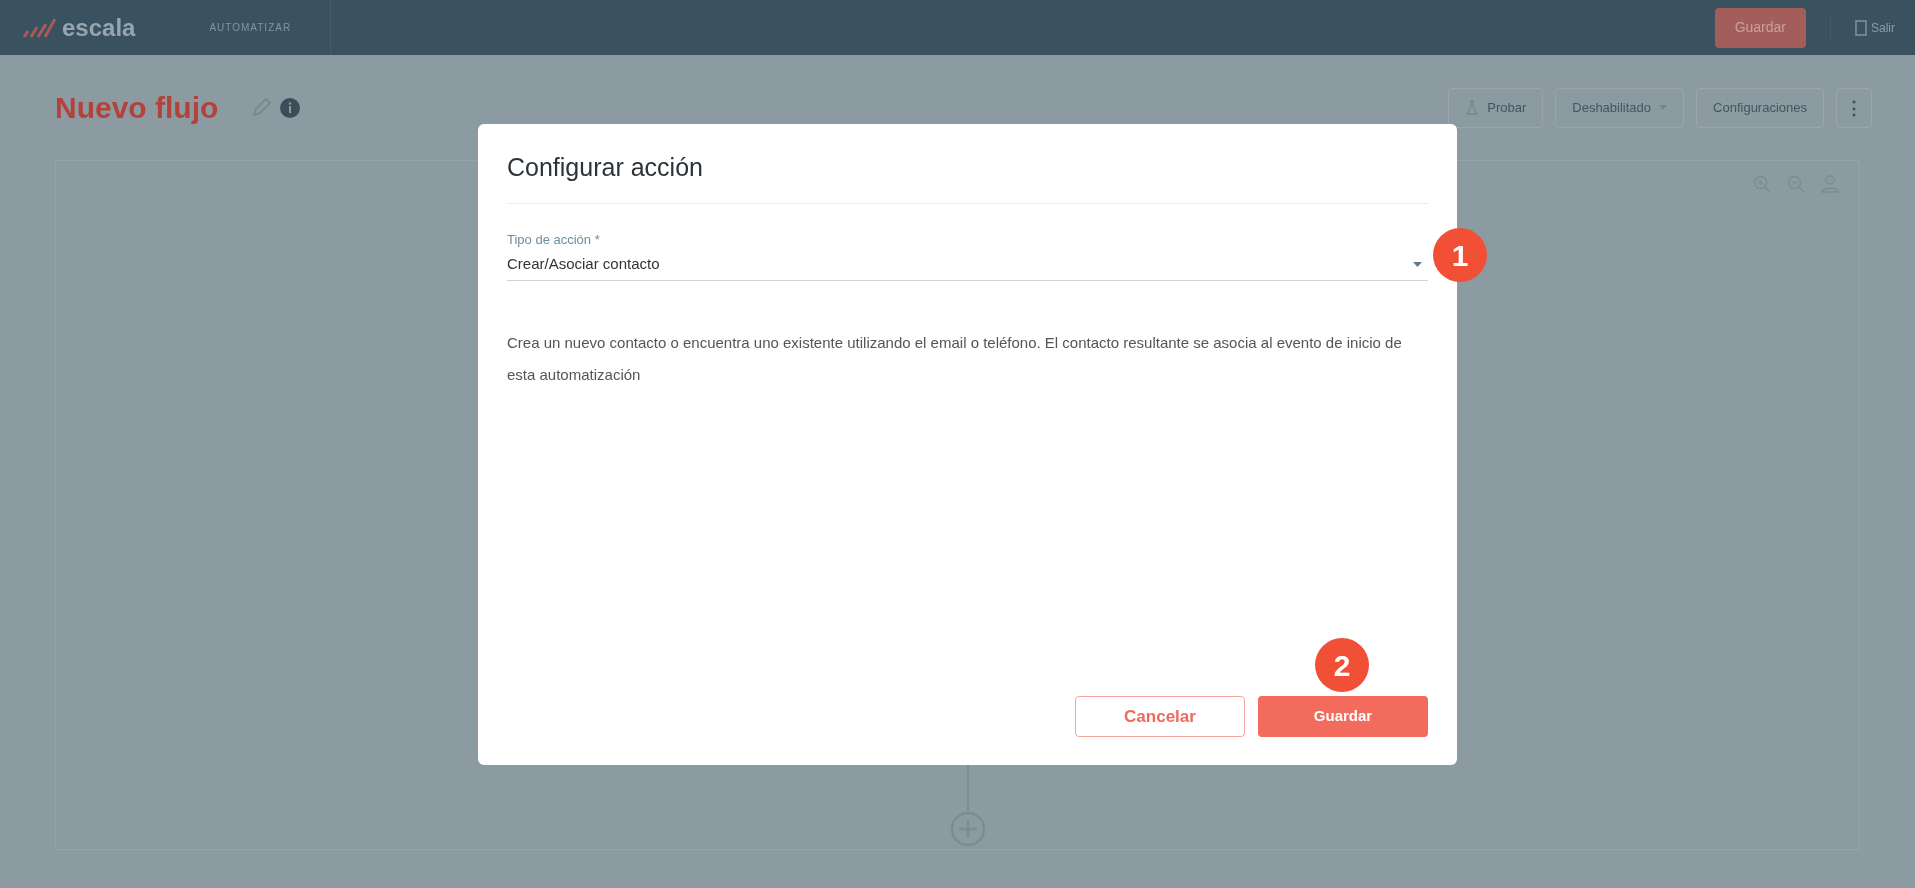 Image resolution: width=1915 pixels, height=888 pixels. What do you see at coordinates (1160, 716) in the screenshot?
I see `cancel-button: Cancelar` at bounding box center [1160, 716].